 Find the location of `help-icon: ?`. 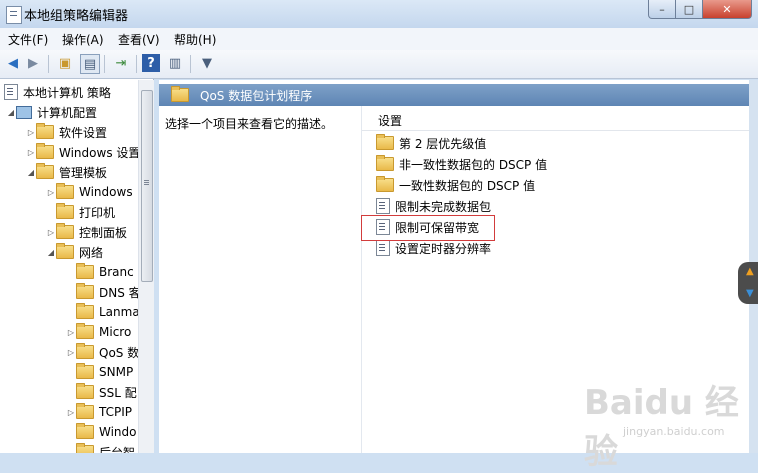

help-icon: ? is located at coordinates (151, 63).